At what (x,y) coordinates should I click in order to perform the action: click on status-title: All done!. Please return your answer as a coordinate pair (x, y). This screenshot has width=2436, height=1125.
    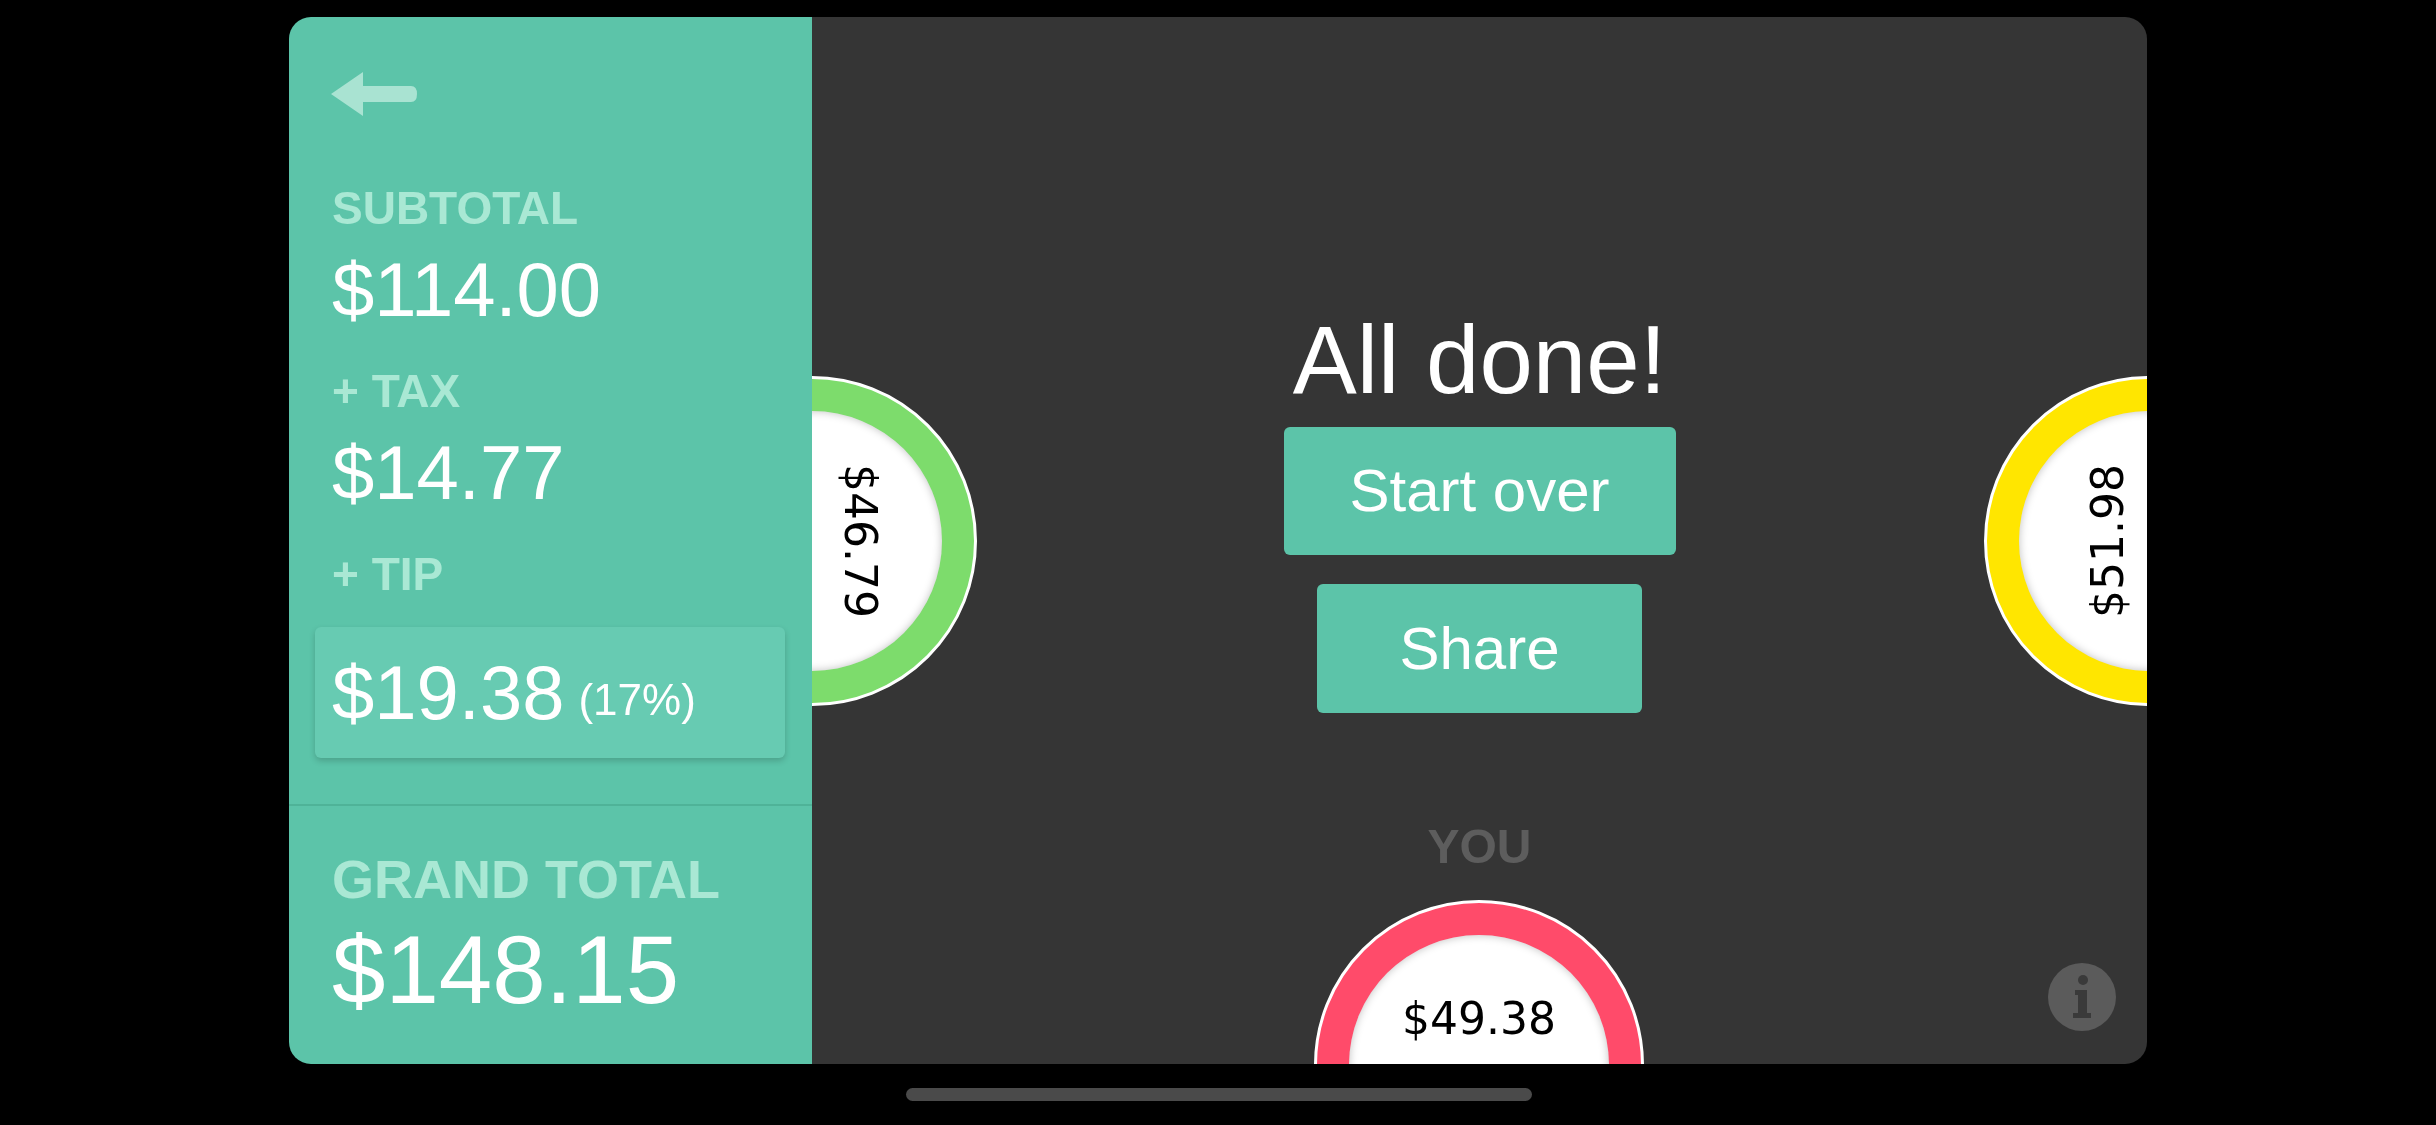
    Looking at the image, I should click on (1479, 360).